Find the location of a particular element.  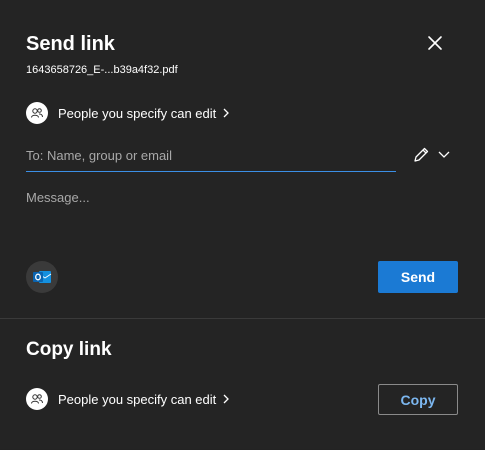

send-button: Send is located at coordinates (418, 277).